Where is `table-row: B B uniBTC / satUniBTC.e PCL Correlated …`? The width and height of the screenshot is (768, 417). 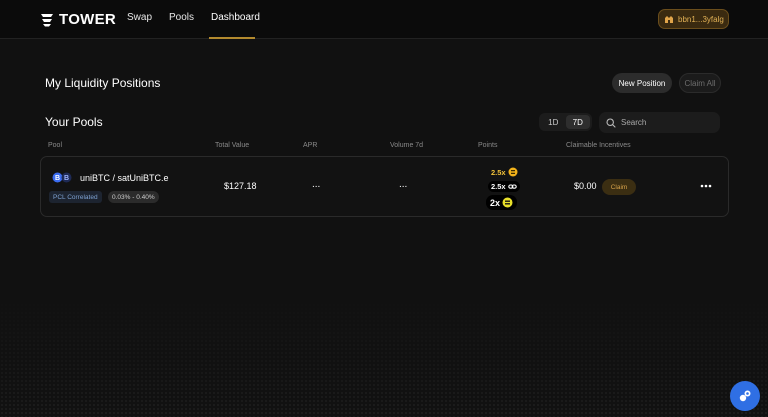 table-row: B B uniBTC / satUniBTC.e PCL Correlated … is located at coordinates (384, 186).